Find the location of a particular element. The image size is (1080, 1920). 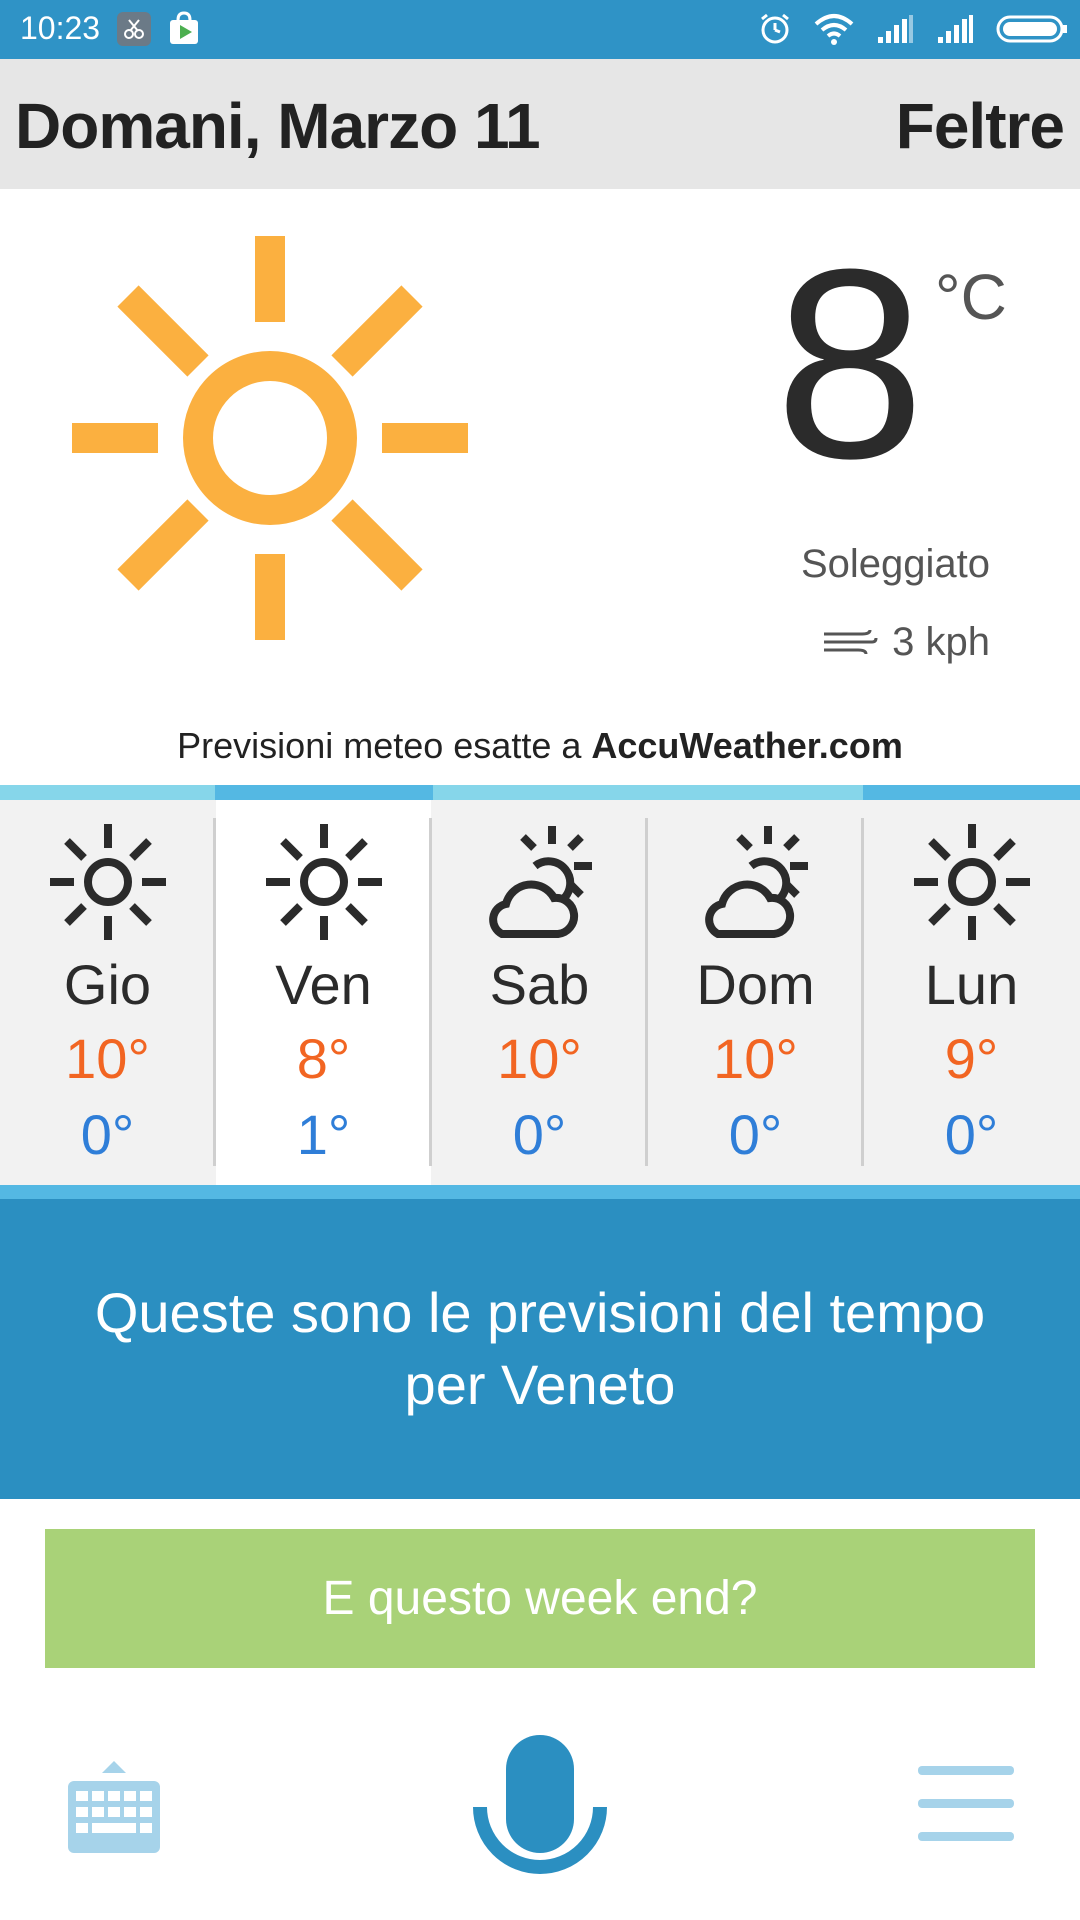

wind-speed: 3 kph is located at coordinates (941, 641).